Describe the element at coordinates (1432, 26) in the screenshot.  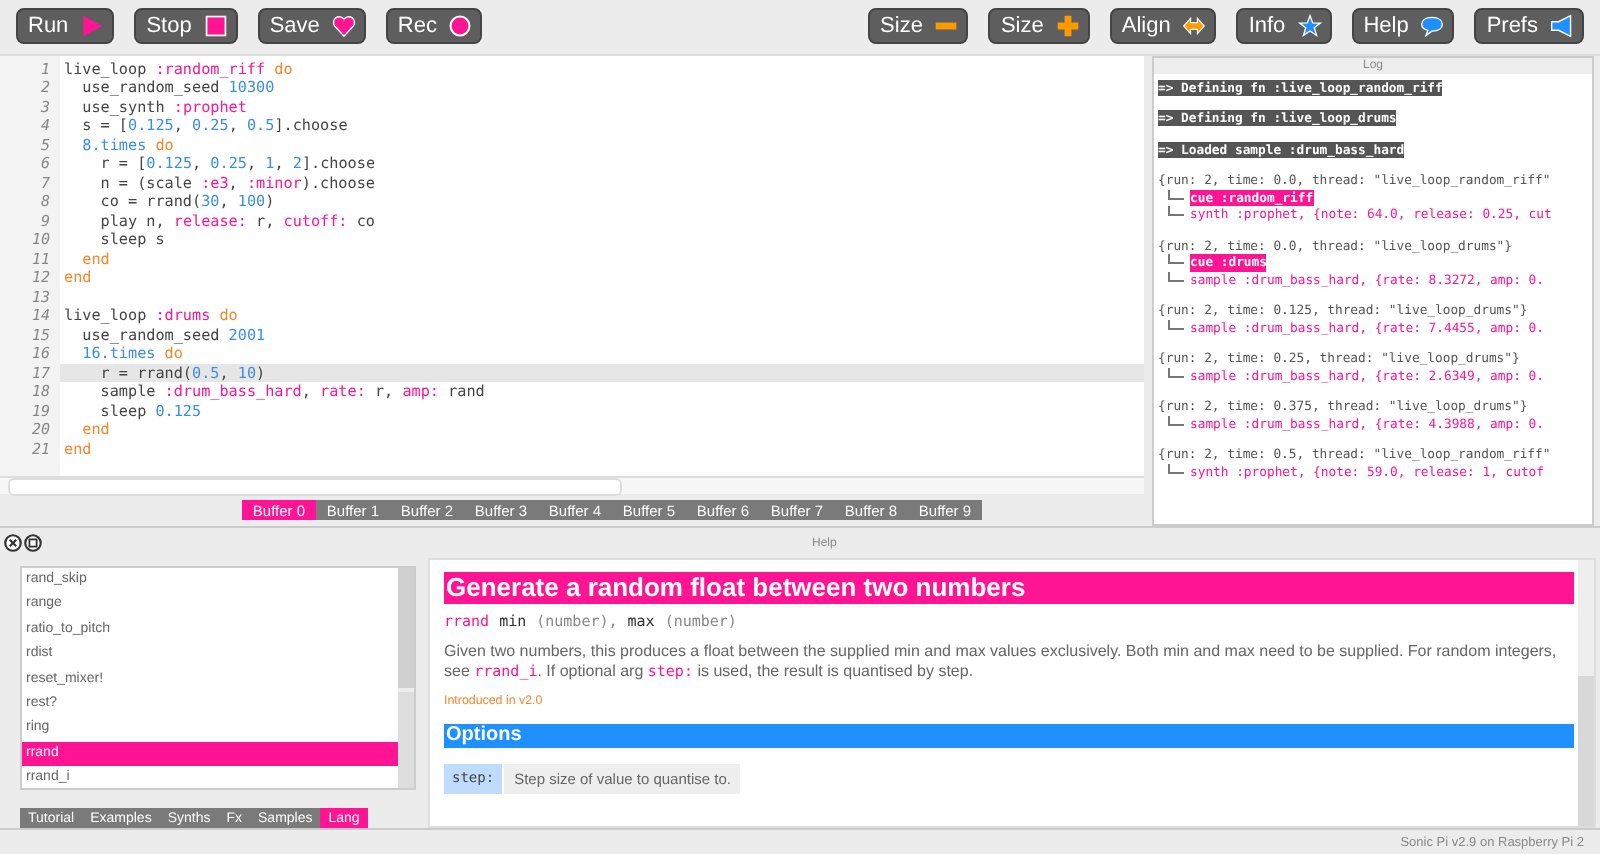
I see `speech-bubble-icon` at that location.